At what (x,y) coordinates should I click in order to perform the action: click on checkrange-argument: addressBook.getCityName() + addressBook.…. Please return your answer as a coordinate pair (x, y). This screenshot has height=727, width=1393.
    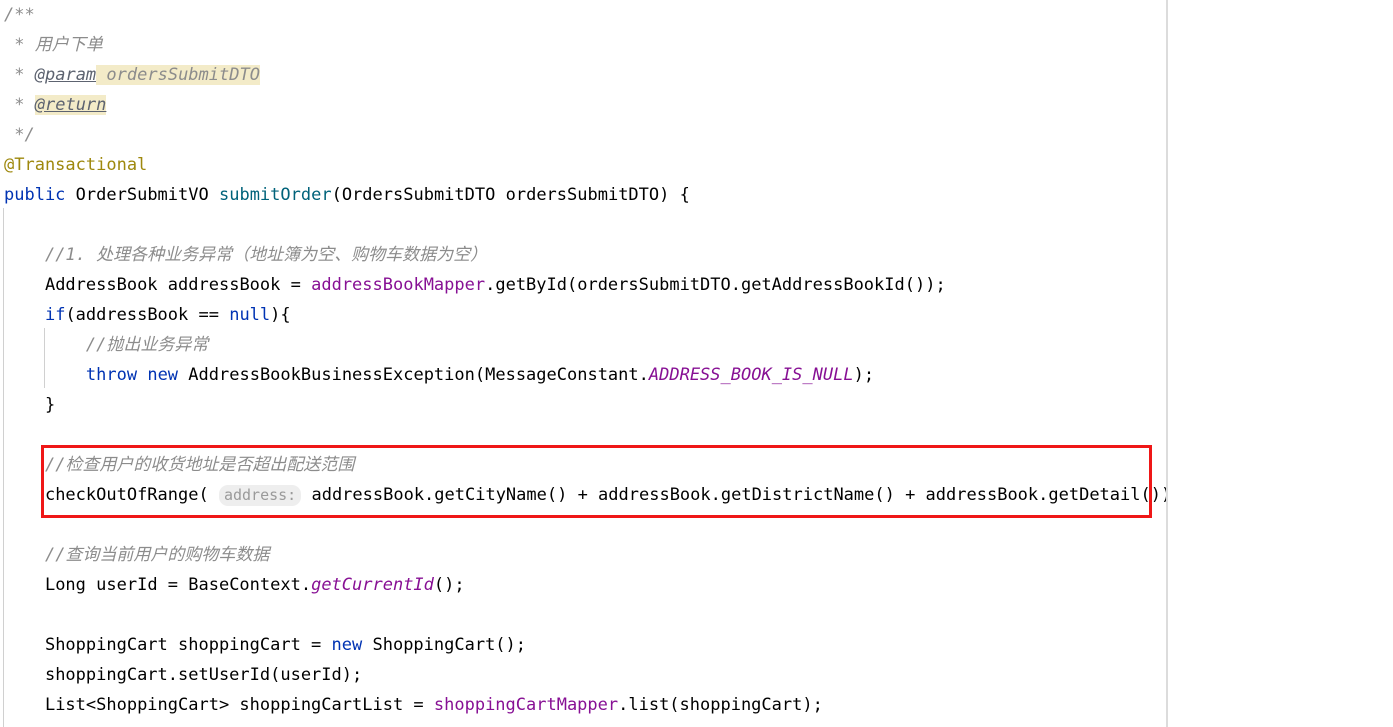
    Looking at the image, I should click on (738, 495).